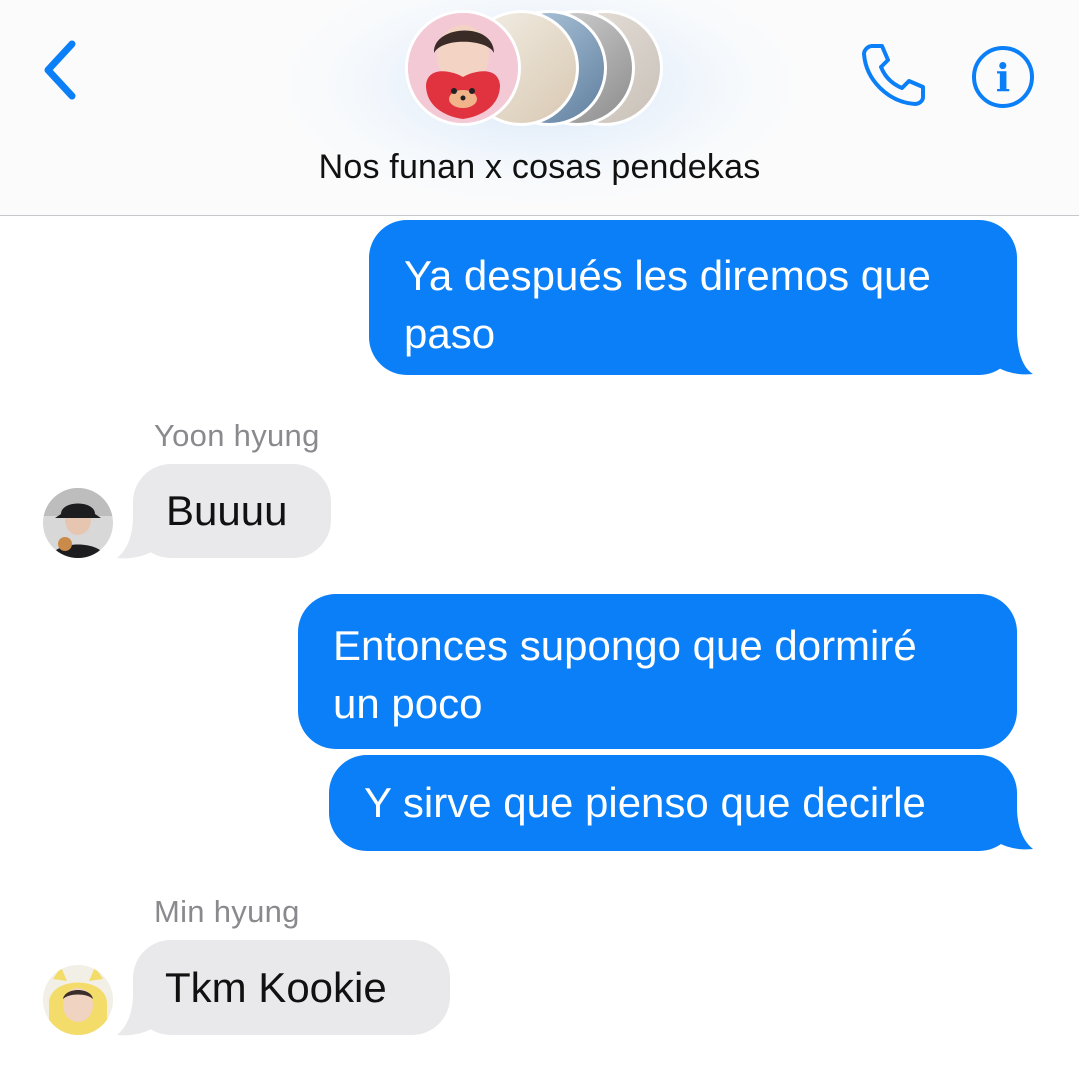  I want to click on message-text-line: Entonces supongo que dormiré, so click(625, 645).